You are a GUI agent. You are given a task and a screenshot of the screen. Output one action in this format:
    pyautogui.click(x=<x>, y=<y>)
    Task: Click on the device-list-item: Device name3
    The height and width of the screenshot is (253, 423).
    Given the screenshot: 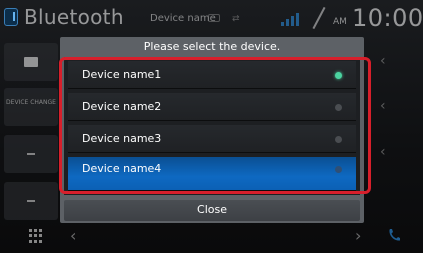 What is the action you would take?
    pyautogui.click(x=212, y=139)
    